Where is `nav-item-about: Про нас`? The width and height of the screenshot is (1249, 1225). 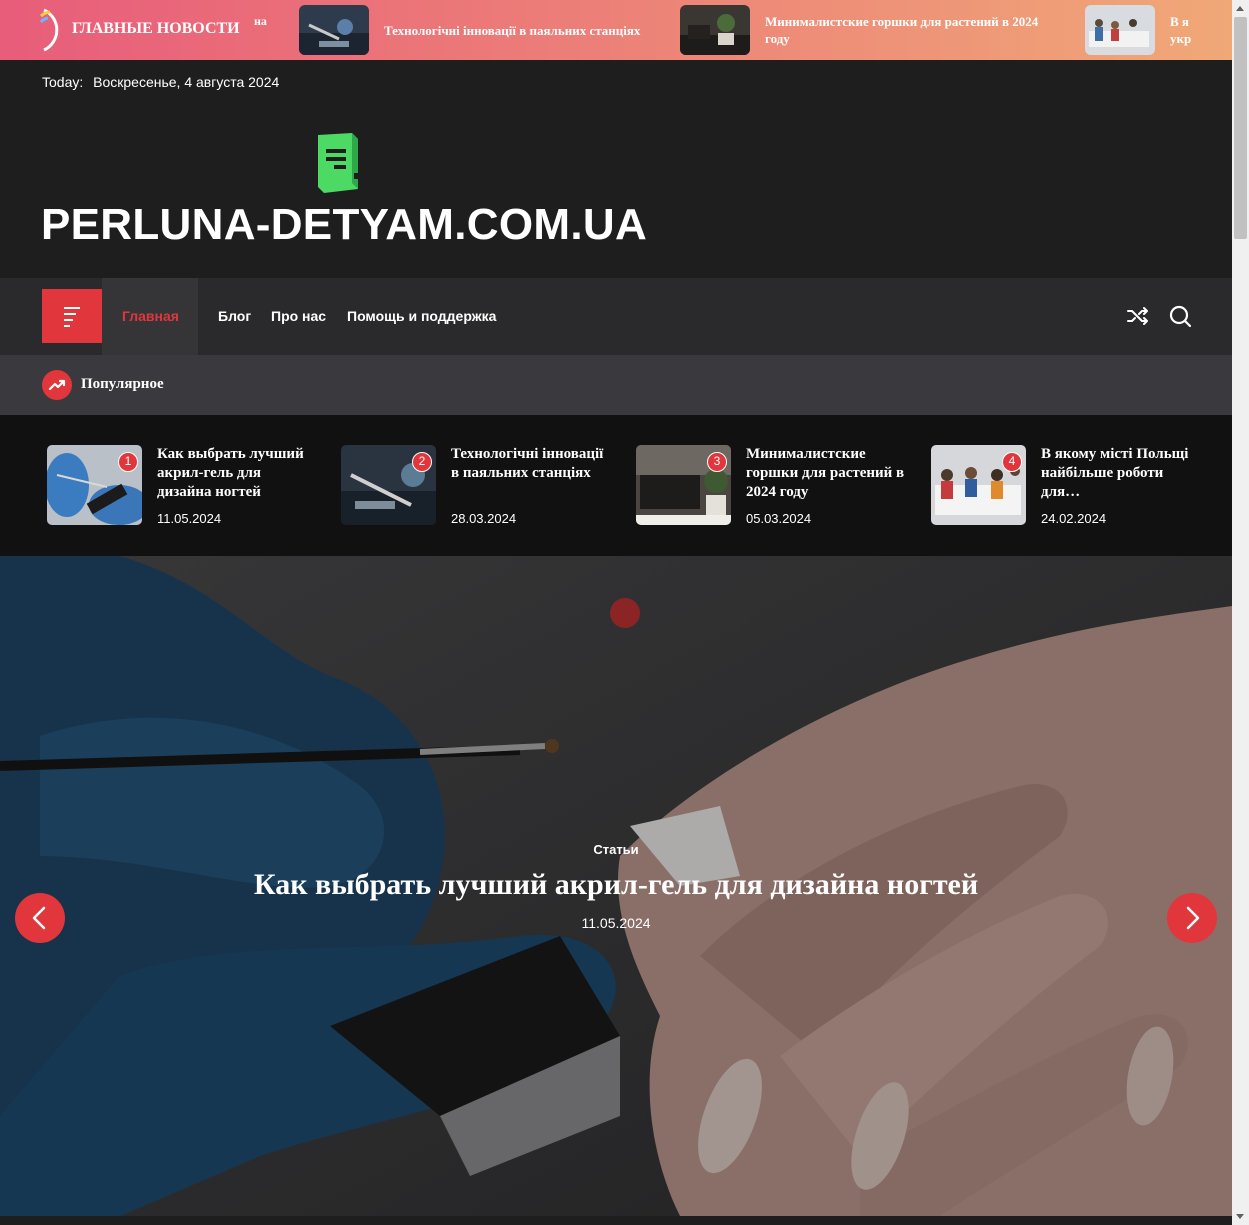 nav-item-about: Про нас is located at coordinates (298, 316).